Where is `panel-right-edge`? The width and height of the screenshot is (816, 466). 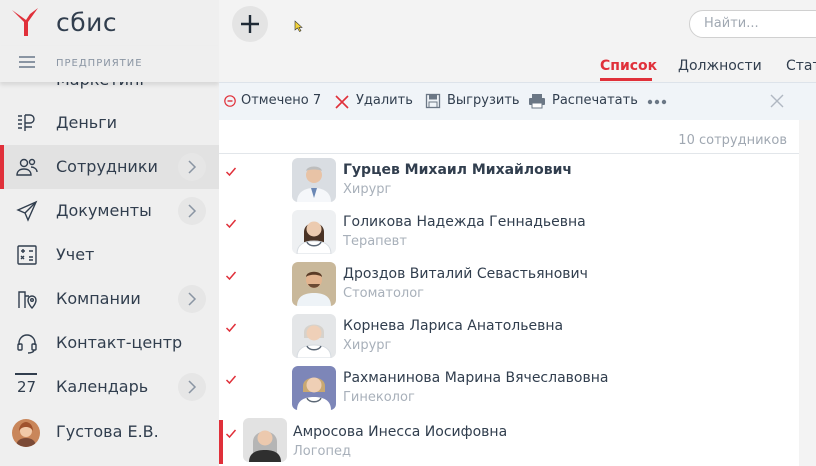 panel-right-edge is located at coordinates (807, 293).